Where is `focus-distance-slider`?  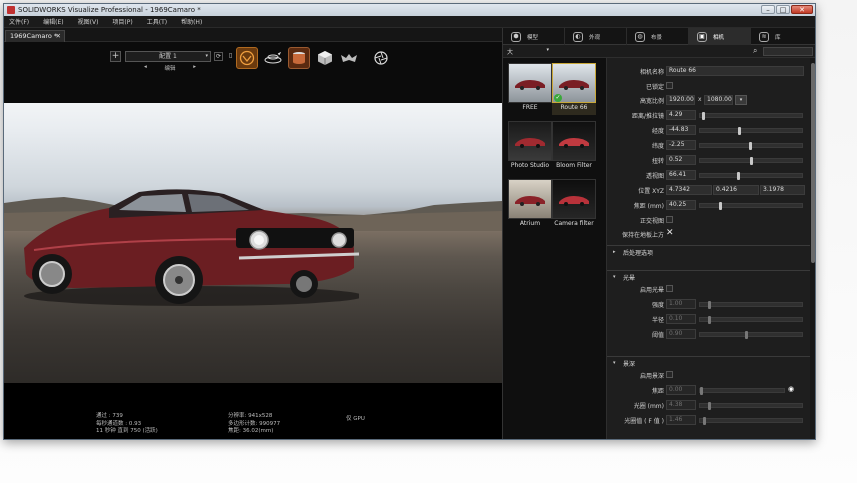
focus-distance-slider is located at coordinates (742, 391).